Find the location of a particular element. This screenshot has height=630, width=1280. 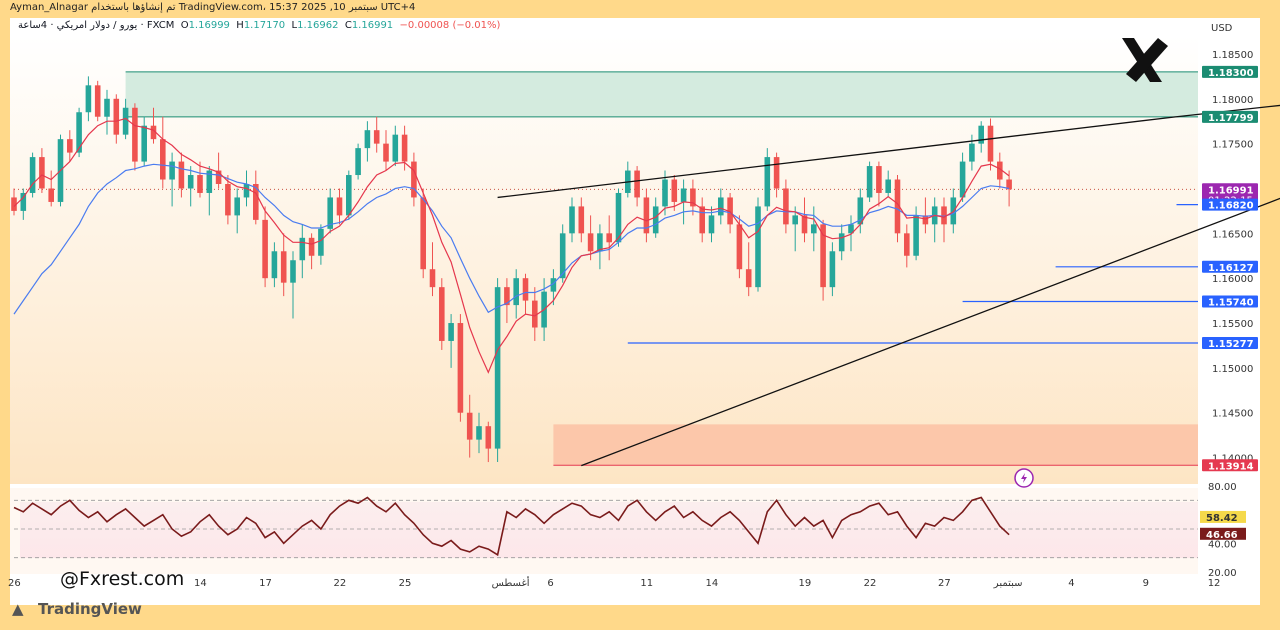

x-tick-label: 6 is located at coordinates (550, 583).